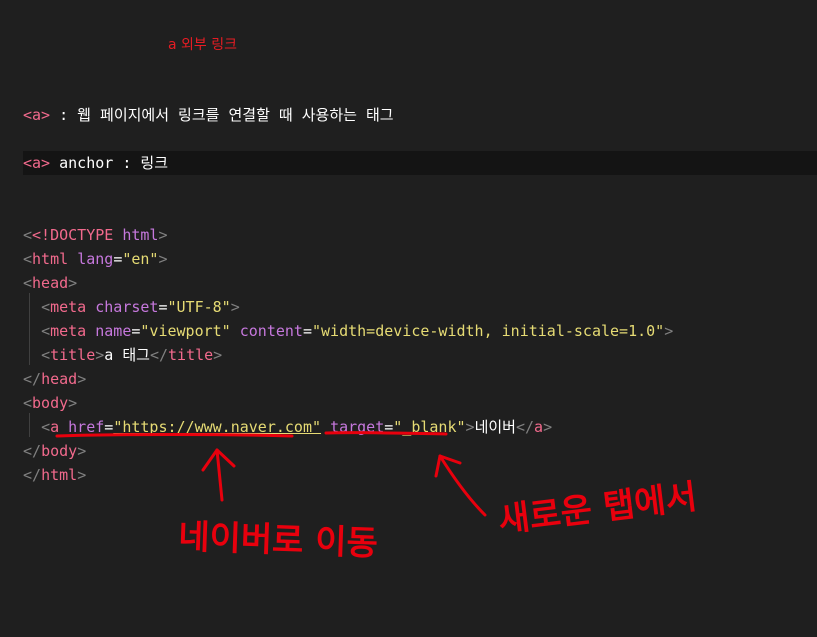  Describe the element at coordinates (597, 509) in the screenshot. I see `right-note: 새로운 탭에서` at that location.